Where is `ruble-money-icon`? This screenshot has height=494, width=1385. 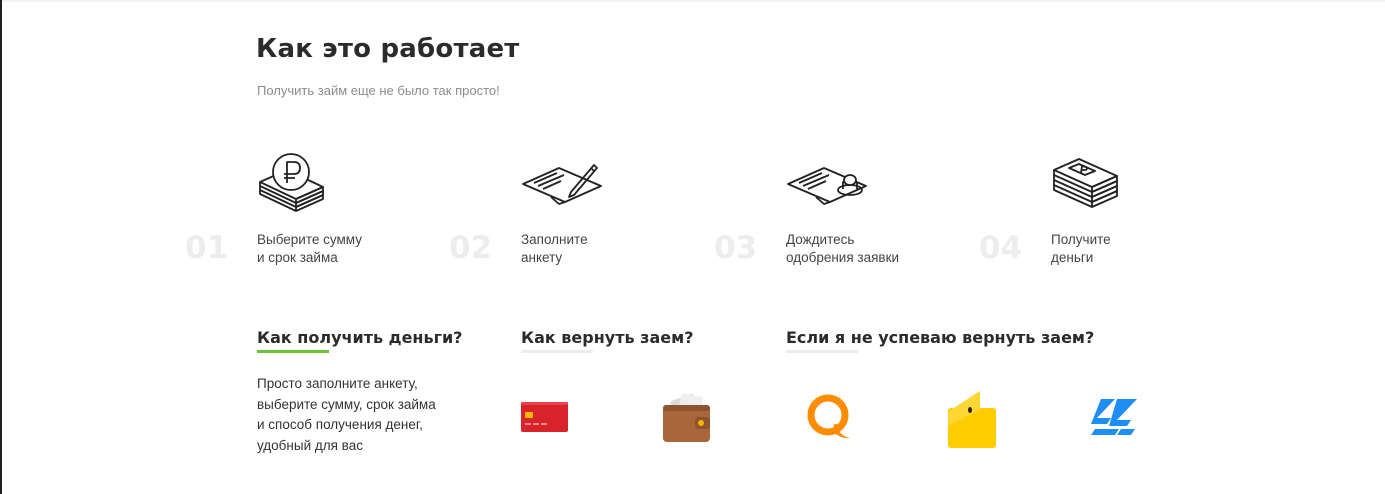
ruble-money-icon is located at coordinates (297, 185).